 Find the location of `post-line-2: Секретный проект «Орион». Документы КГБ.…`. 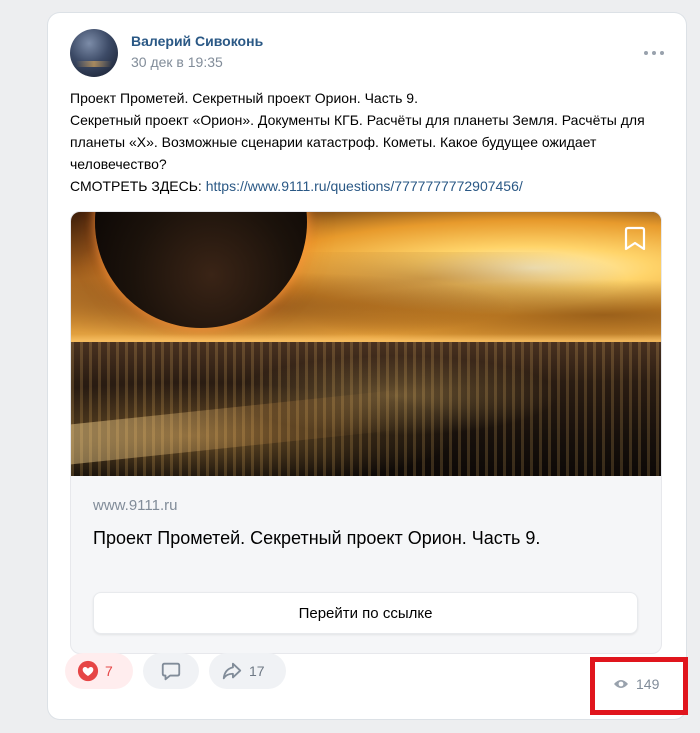

post-line-2: Секретный проект «Орион». Документы КГБ.… is located at coordinates (357, 142).